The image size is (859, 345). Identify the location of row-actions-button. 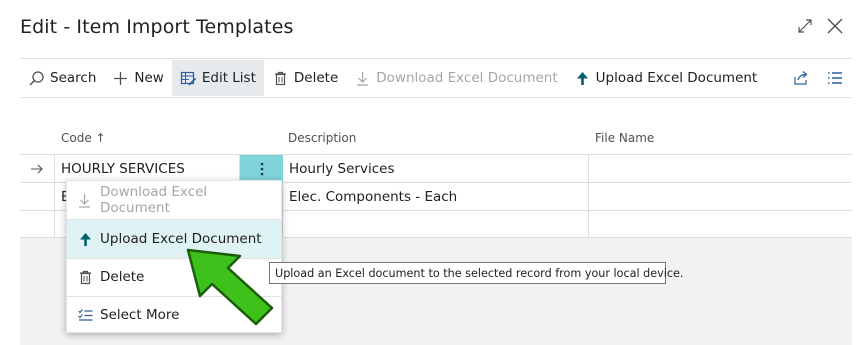
(261, 168).